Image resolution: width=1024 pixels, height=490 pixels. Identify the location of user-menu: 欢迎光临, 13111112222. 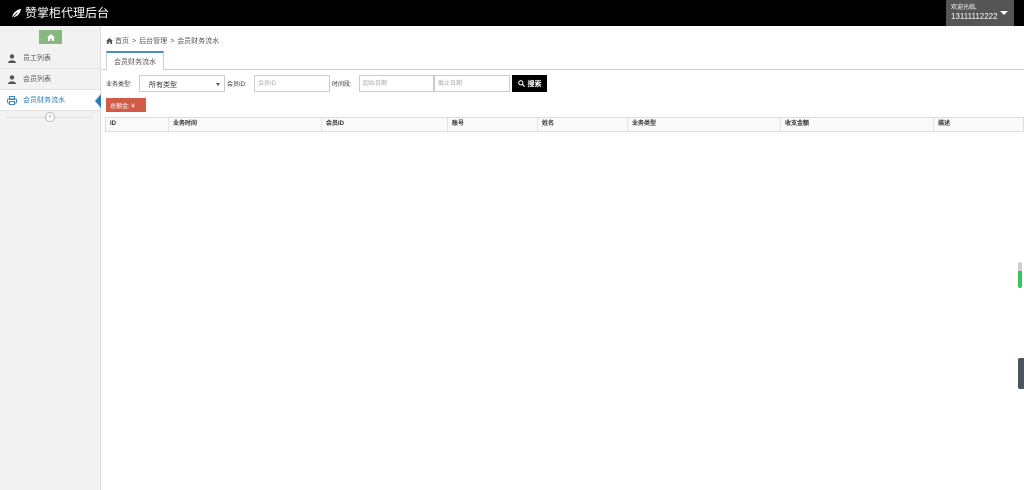
(980, 13).